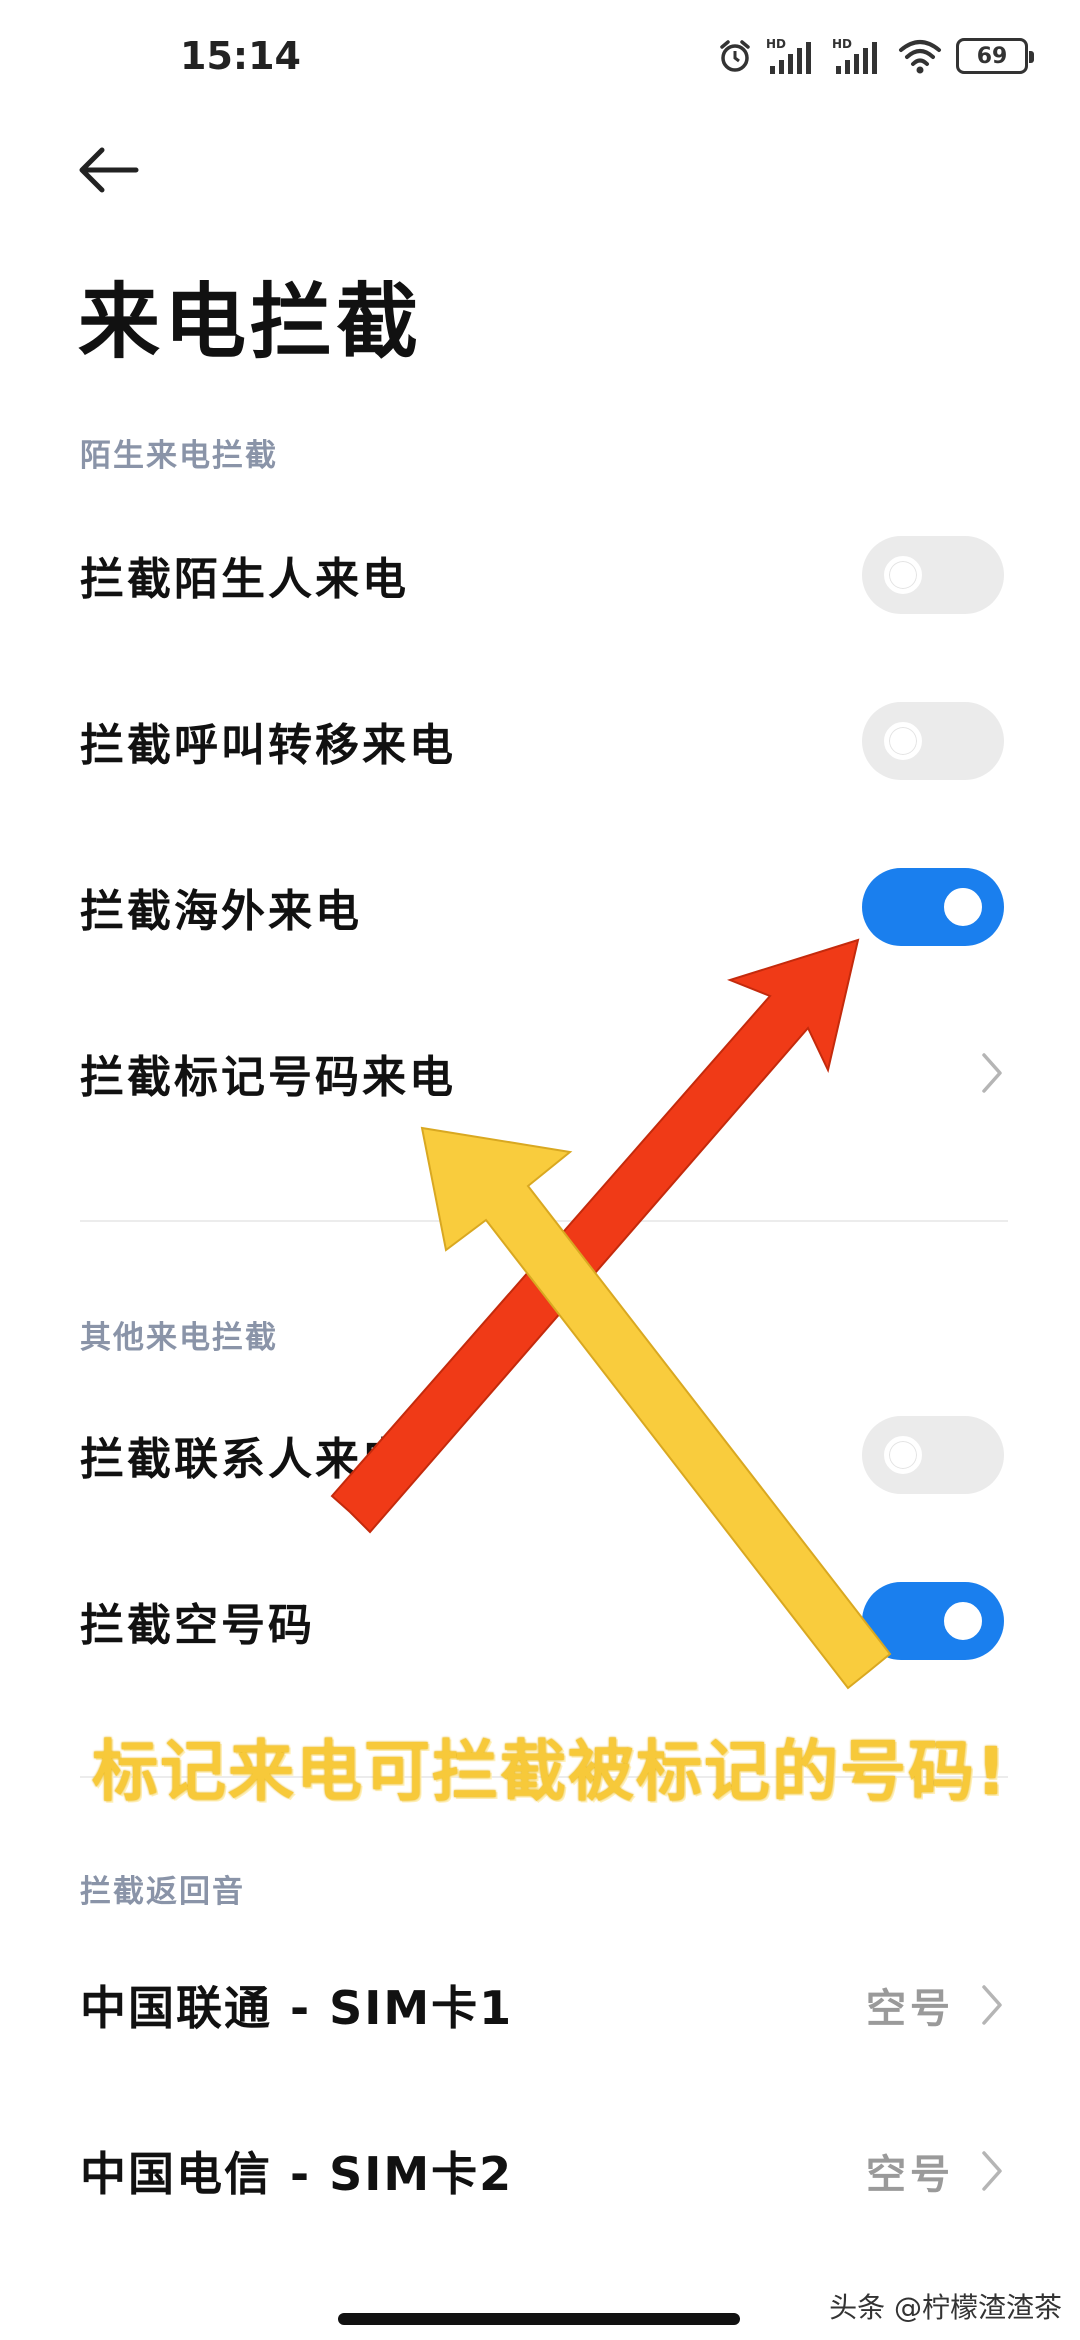 This screenshot has width=1080, height=2340. What do you see at coordinates (540, 1455) in the screenshot?
I see `row-block-contacts: 拦截联系人来电` at bounding box center [540, 1455].